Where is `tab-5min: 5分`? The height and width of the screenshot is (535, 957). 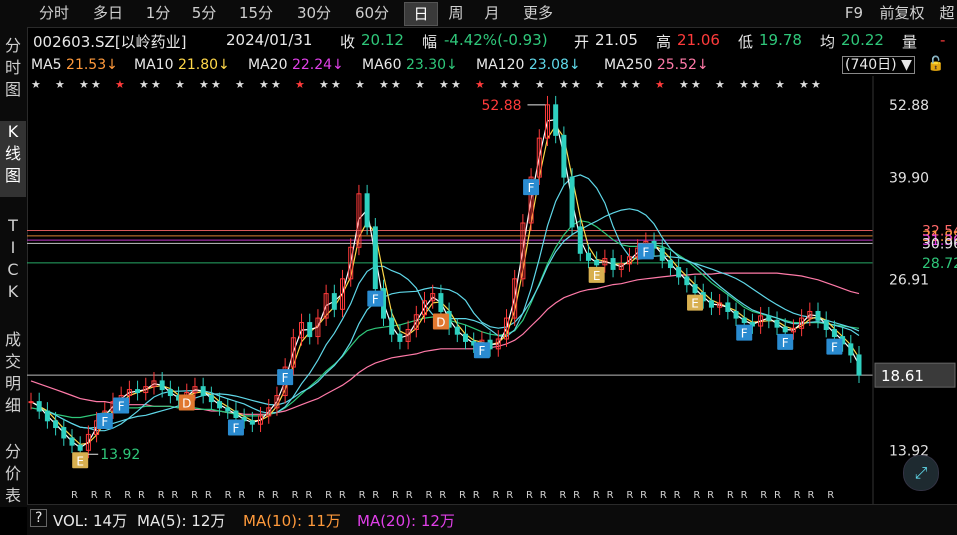 tab-5min: 5分 is located at coordinates (204, 13).